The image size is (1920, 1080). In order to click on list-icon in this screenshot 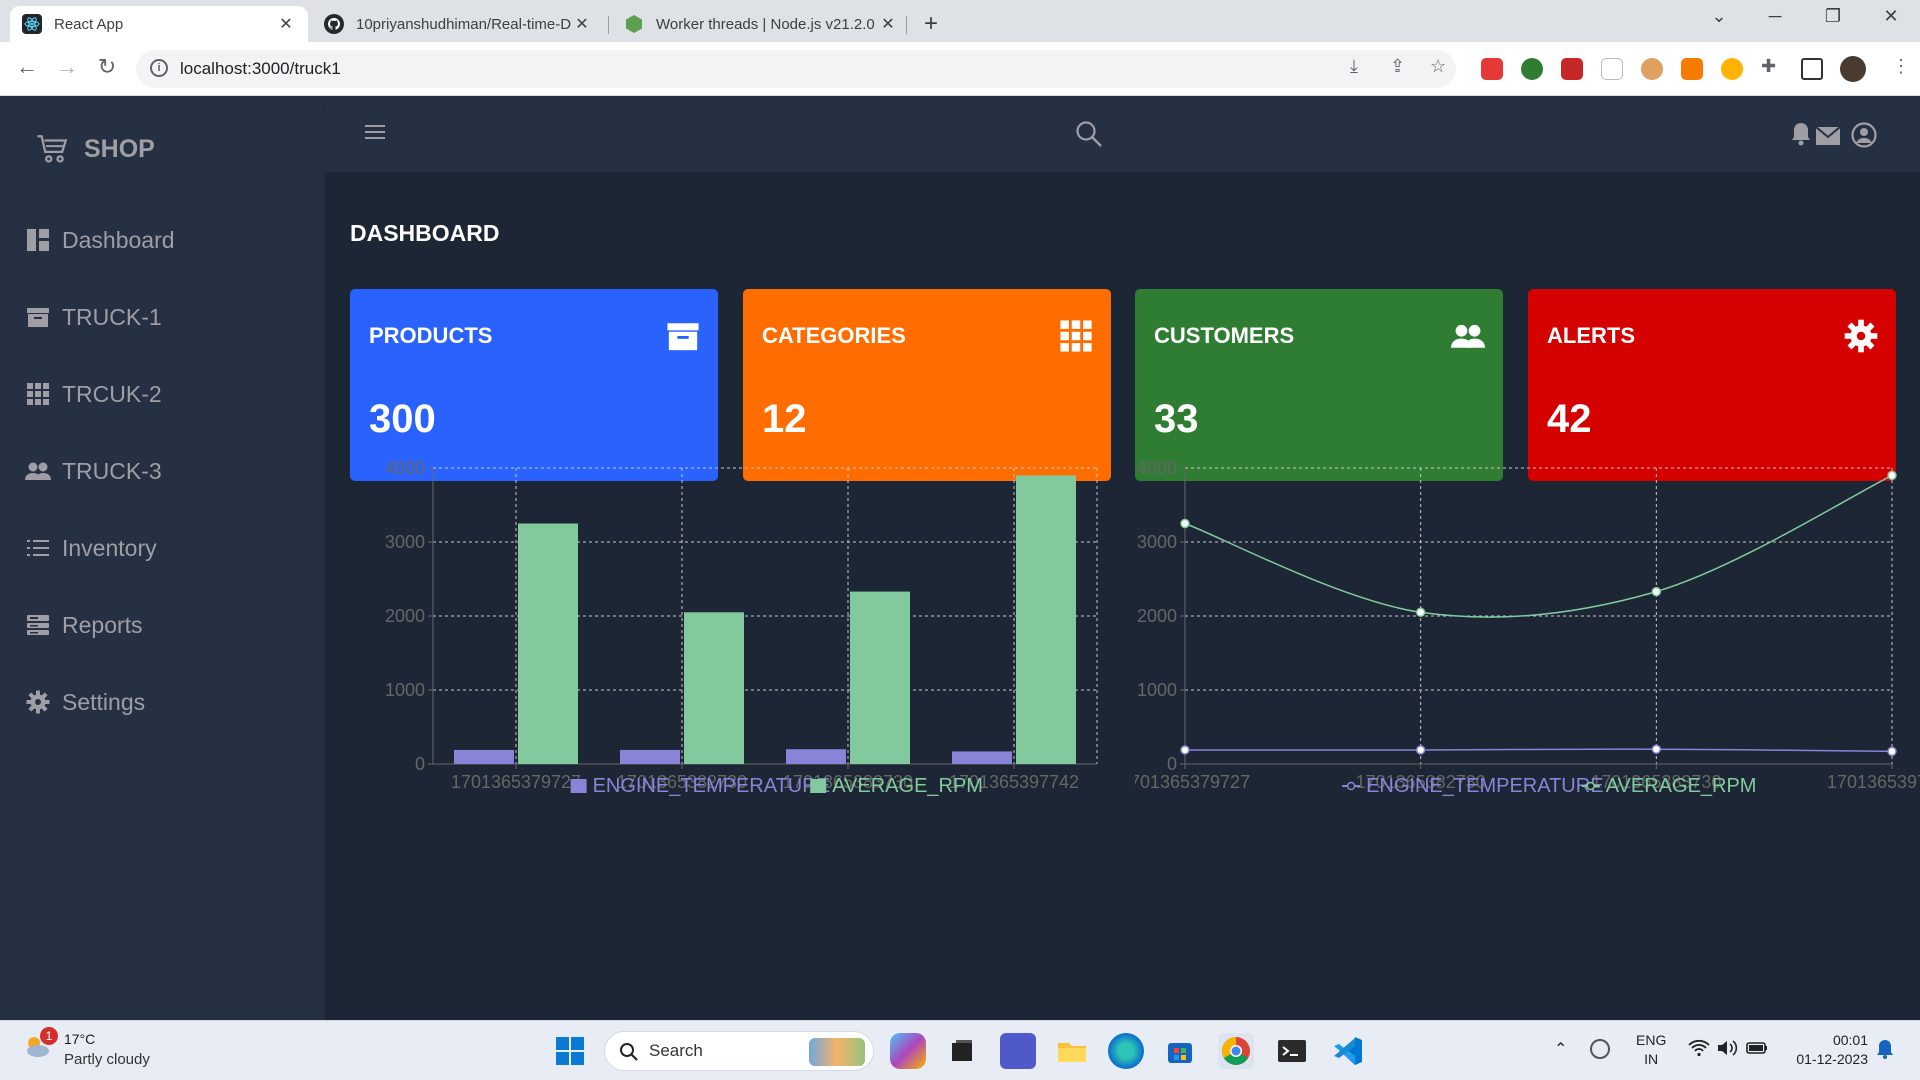, I will do `click(38, 548)`.